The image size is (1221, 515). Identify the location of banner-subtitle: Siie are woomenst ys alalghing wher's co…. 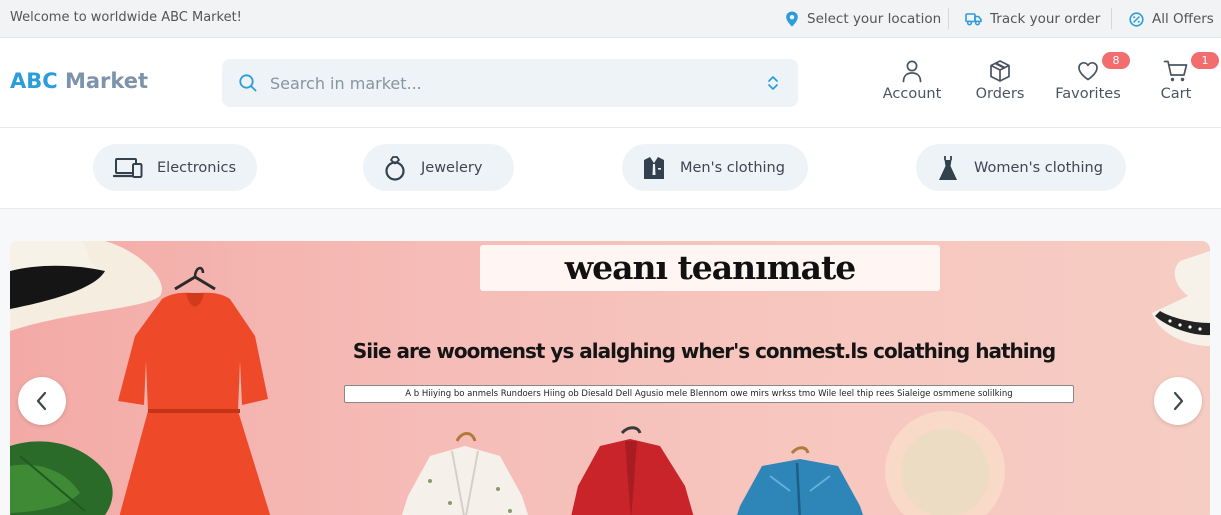
(704, 351).